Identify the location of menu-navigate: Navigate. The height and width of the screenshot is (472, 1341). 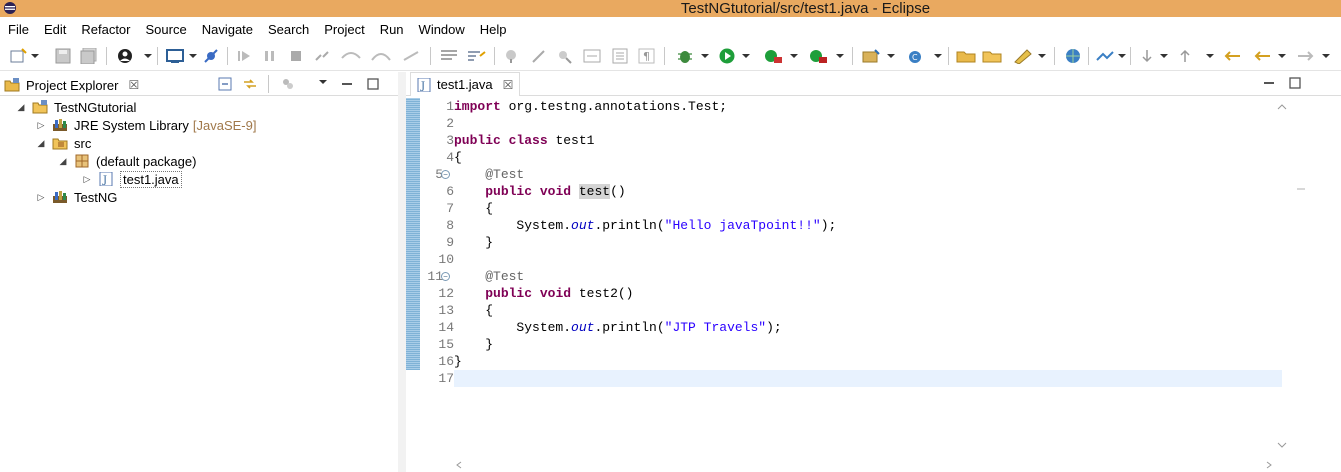
(227, 29).